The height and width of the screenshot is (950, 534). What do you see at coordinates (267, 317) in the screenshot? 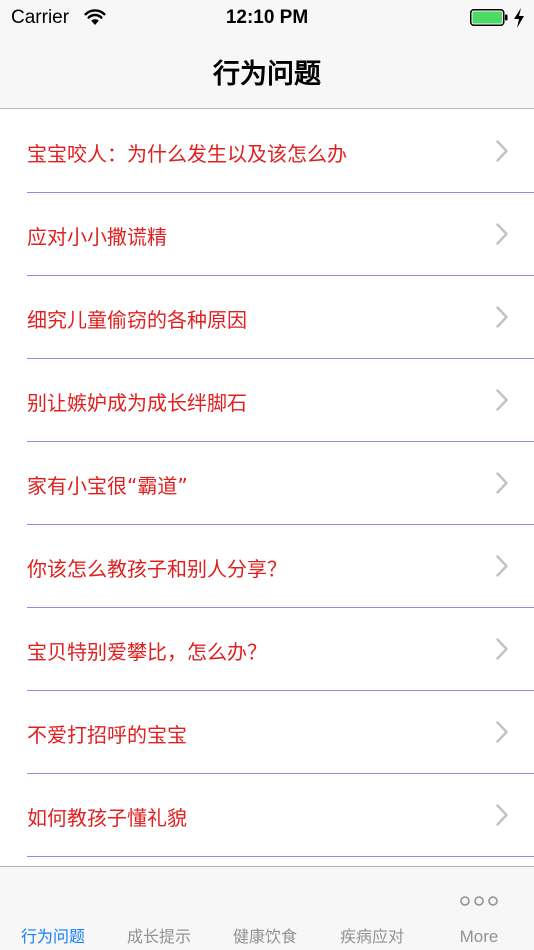
I see `list-item: 细究儿童偷窃的各种原因` at bounding box center [267, 317].